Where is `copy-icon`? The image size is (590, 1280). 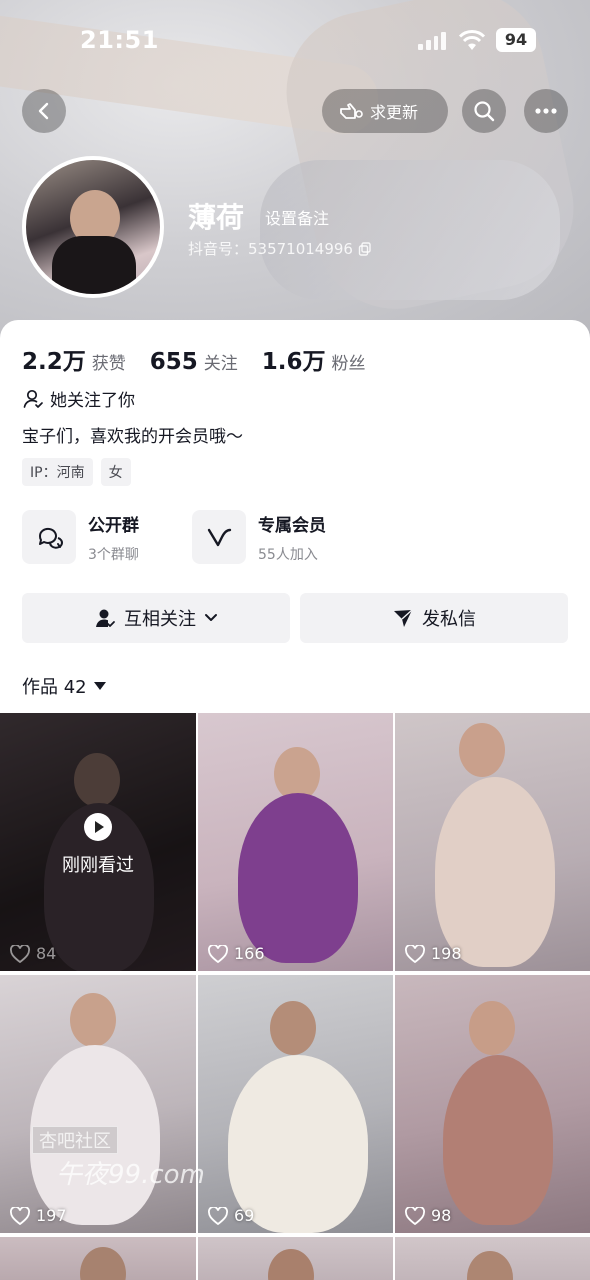 copy-icon is located at coordinates (365, 249).